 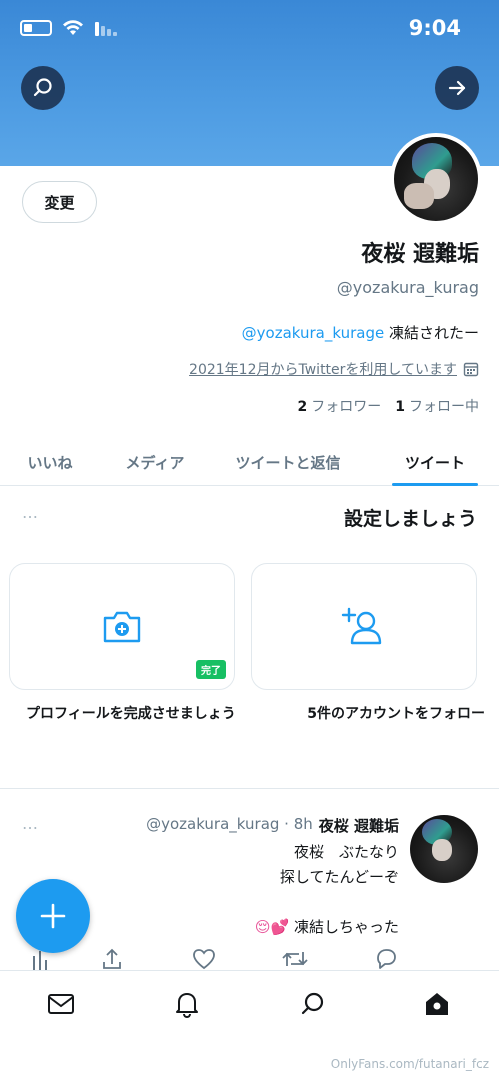 What do you see at coordinates (407, 287) in the screenshot?
I see `profile-handle: @yozakura_kurag` at bounding box center [407, 287].